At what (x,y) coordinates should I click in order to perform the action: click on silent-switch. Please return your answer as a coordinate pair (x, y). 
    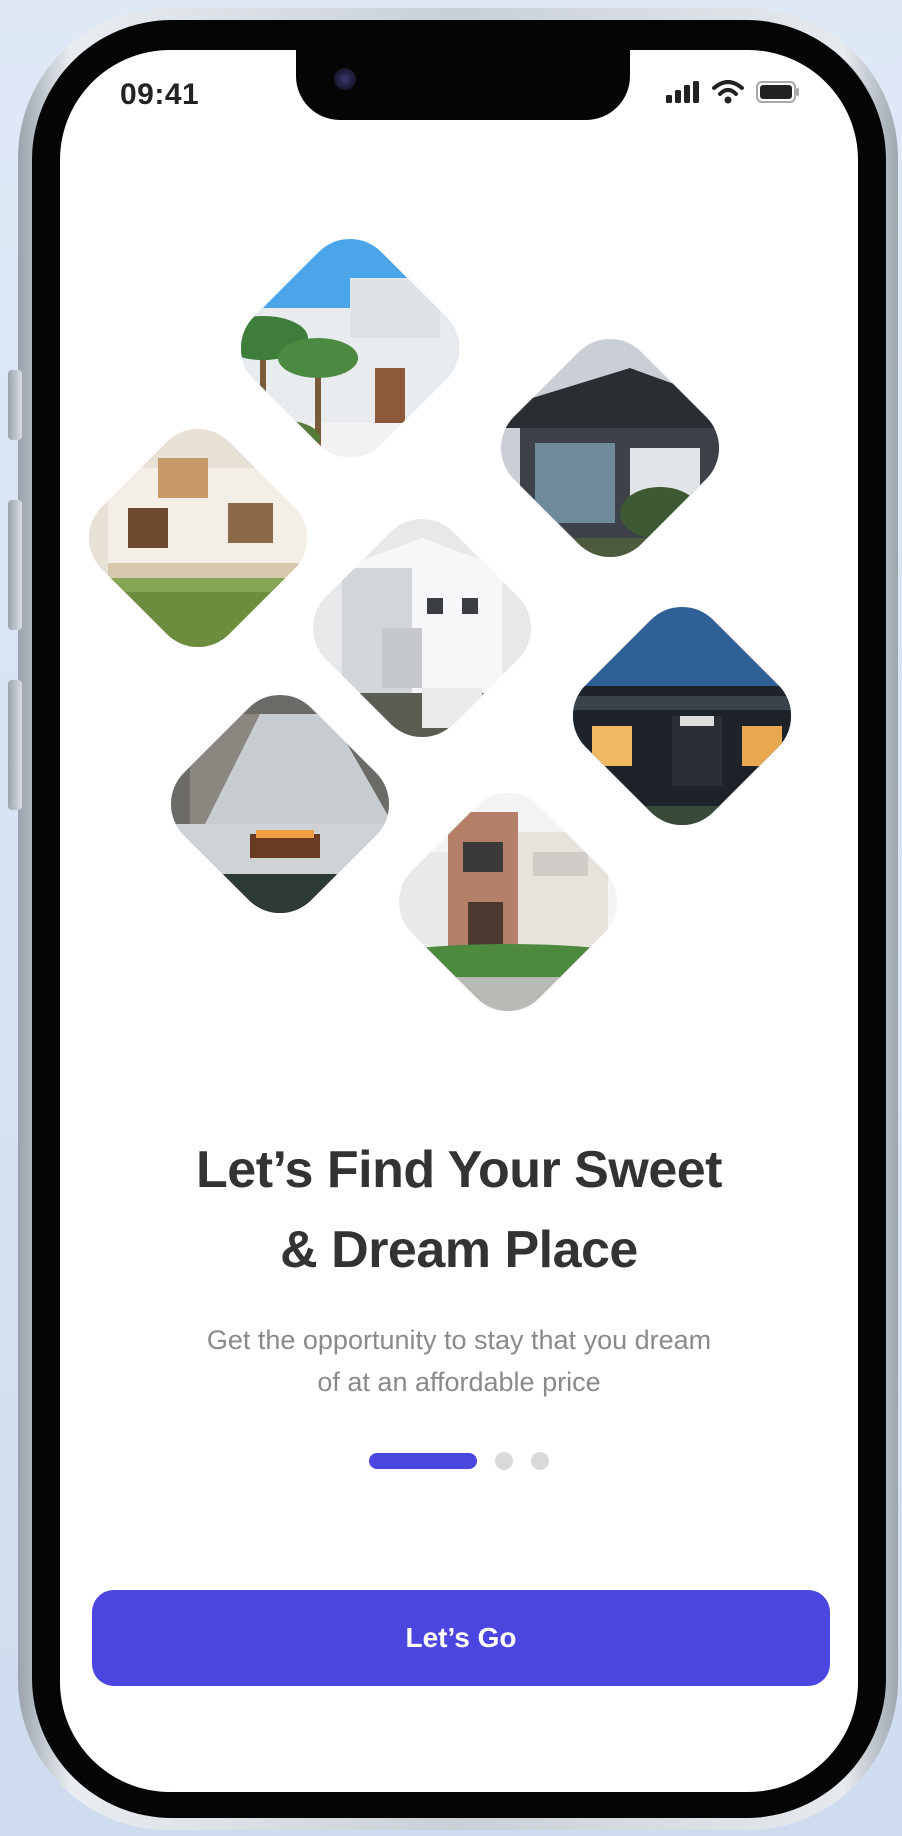
    Looking at the image, I should click on (15, 405).